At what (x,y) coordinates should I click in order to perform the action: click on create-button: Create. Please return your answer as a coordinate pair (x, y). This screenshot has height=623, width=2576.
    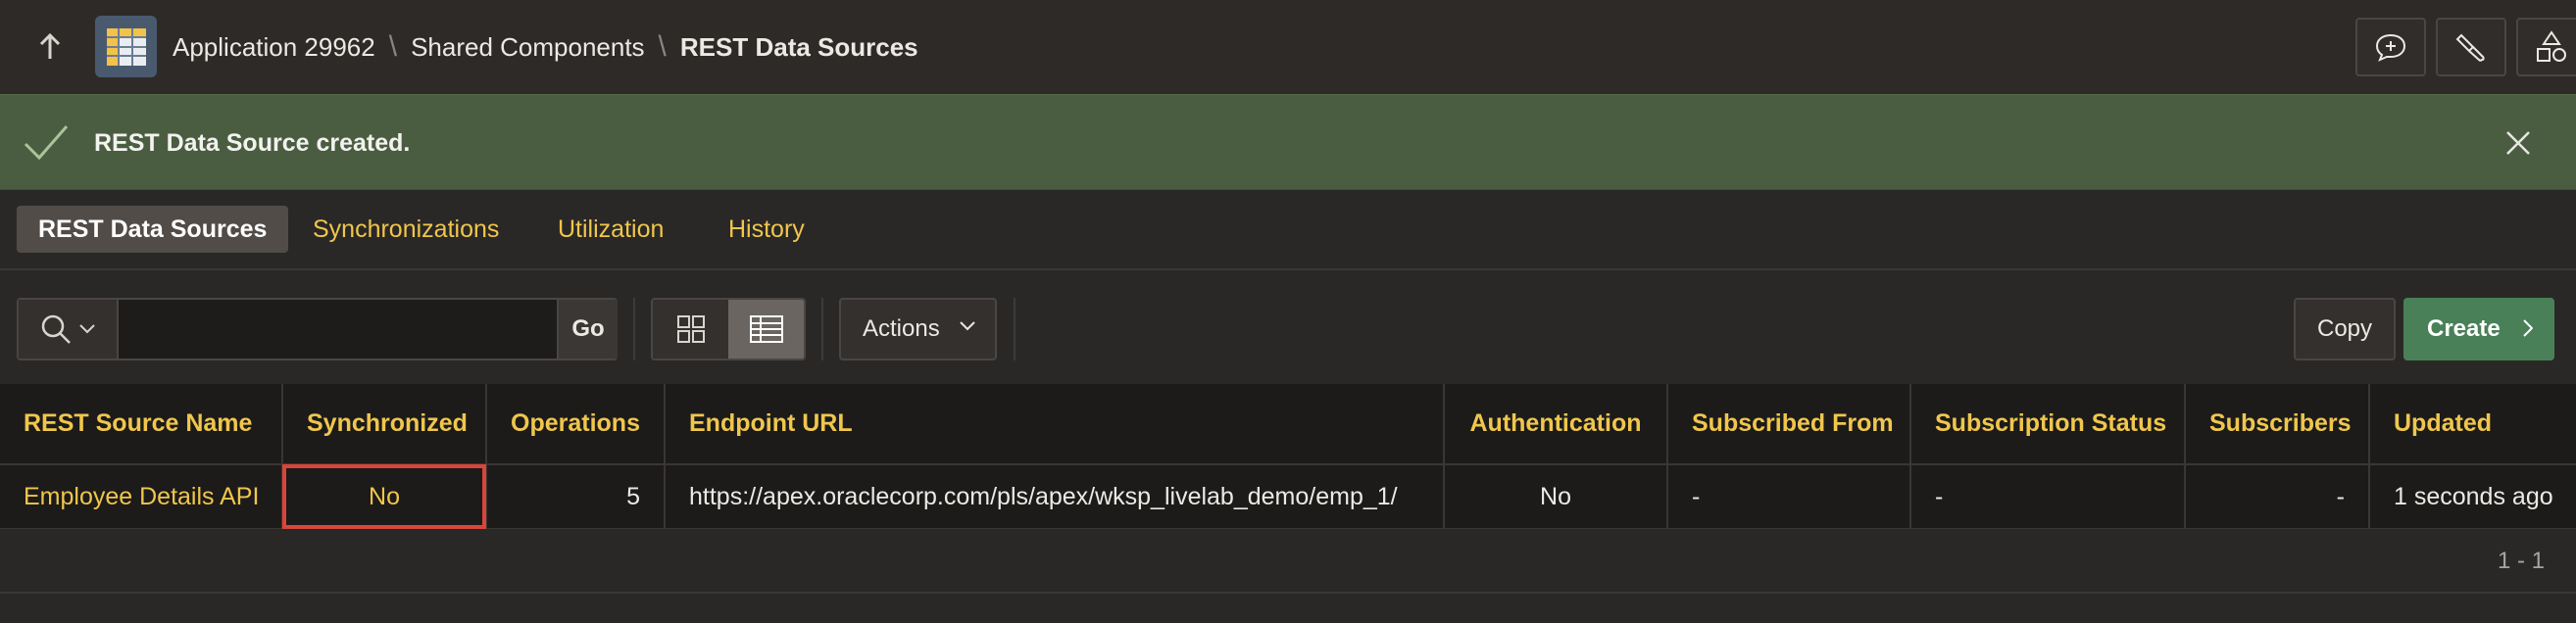
    Looking at the image, I should click on (2478, 329).